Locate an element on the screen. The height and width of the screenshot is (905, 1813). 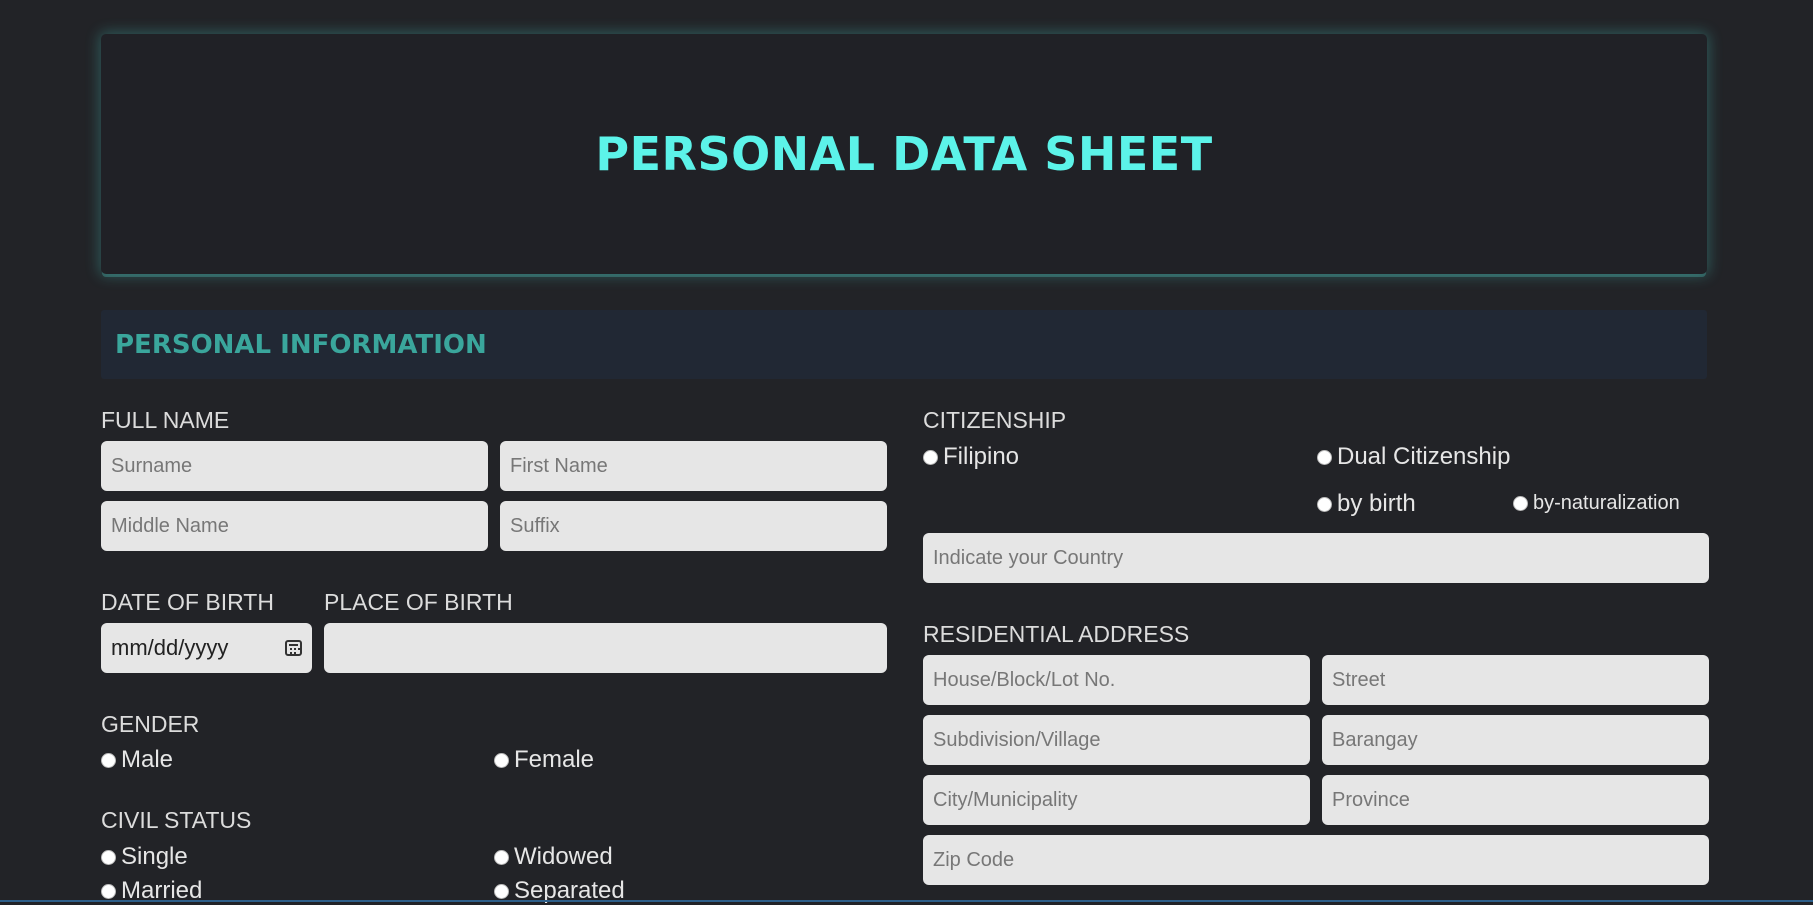
citizenship-by-naturalization-label: by-naturalization is located at coordinates (1606, 503).